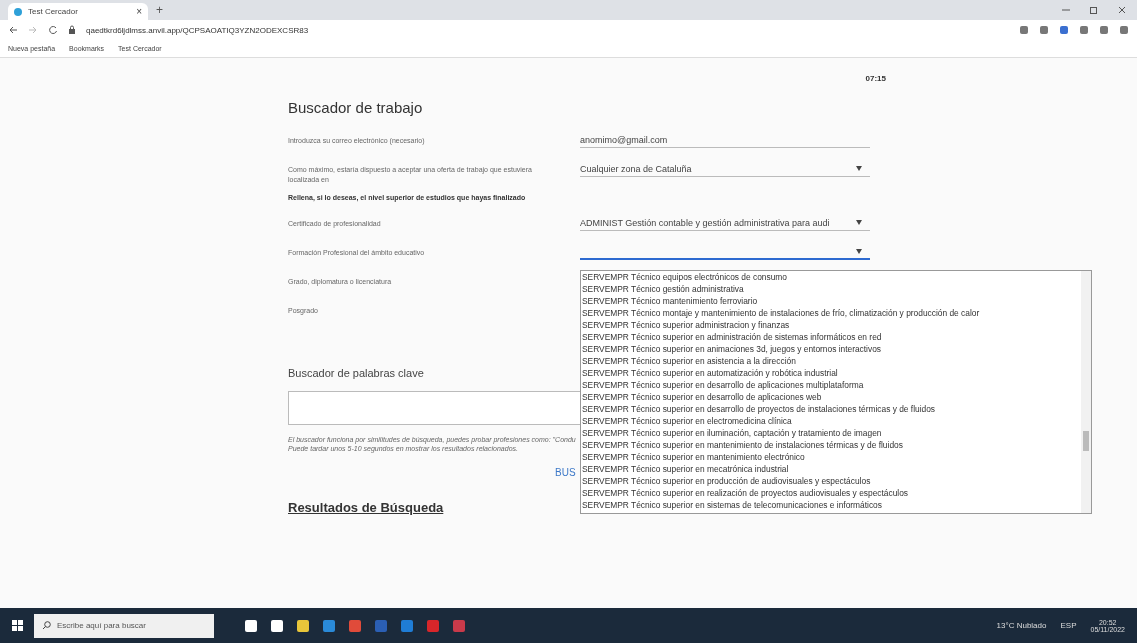  Describe the element at coordinates (831, 469) in the screenshot. I see `dropdown-option: SERVEMPR Técnico superior en mecatrónica industrial` at that location.